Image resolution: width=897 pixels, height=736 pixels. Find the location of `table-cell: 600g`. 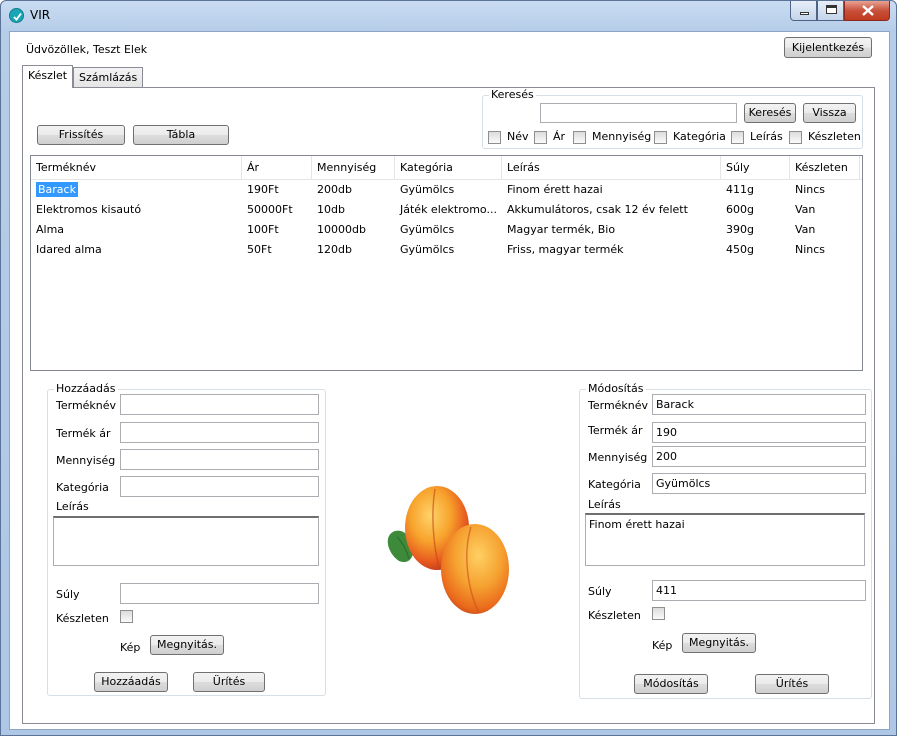

table-cell: 600g is located at coordinates (740, 209).